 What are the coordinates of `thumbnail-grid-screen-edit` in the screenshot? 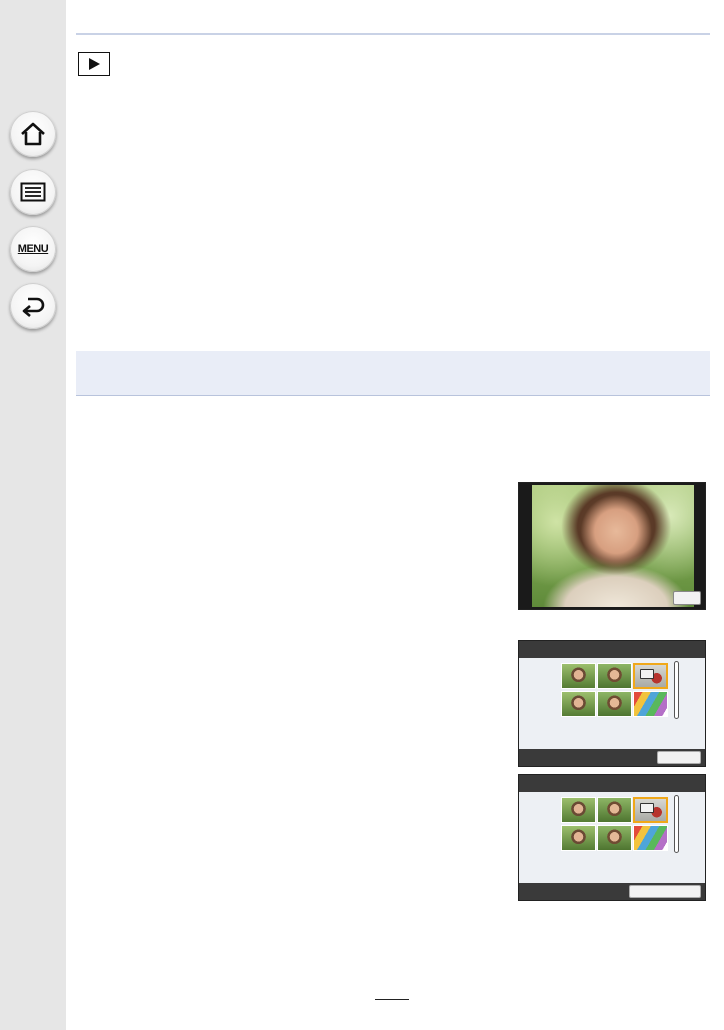 It's located at (612, 703).